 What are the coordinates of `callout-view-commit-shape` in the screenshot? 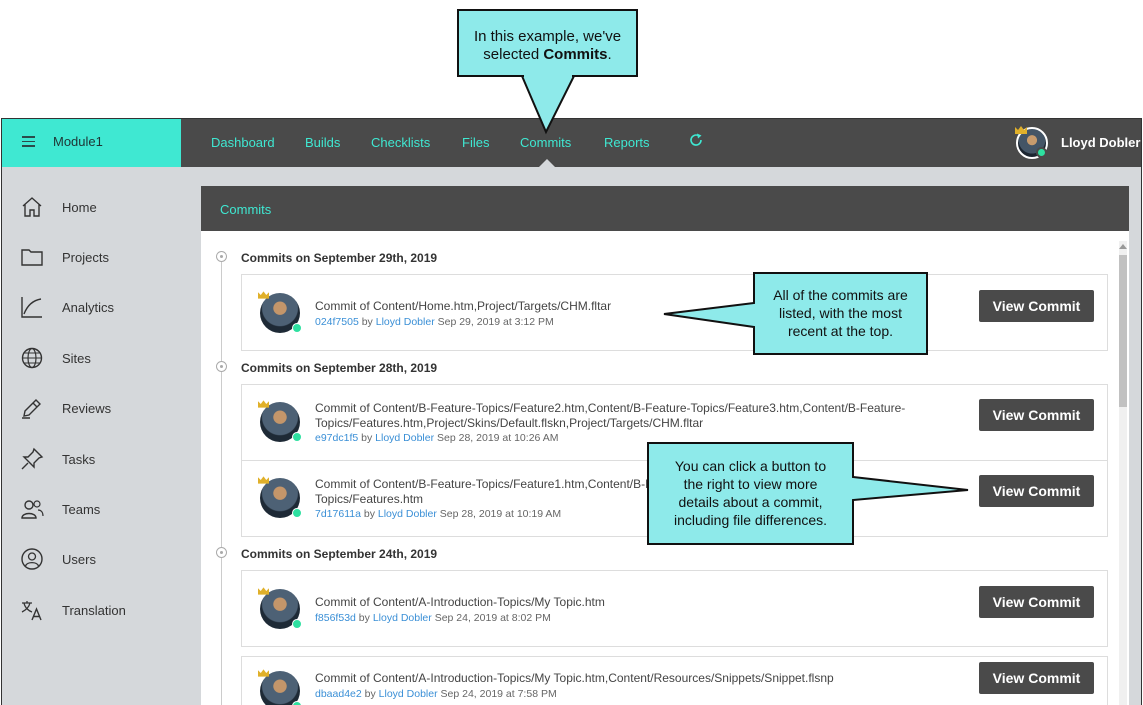 It's located at (808, 493).